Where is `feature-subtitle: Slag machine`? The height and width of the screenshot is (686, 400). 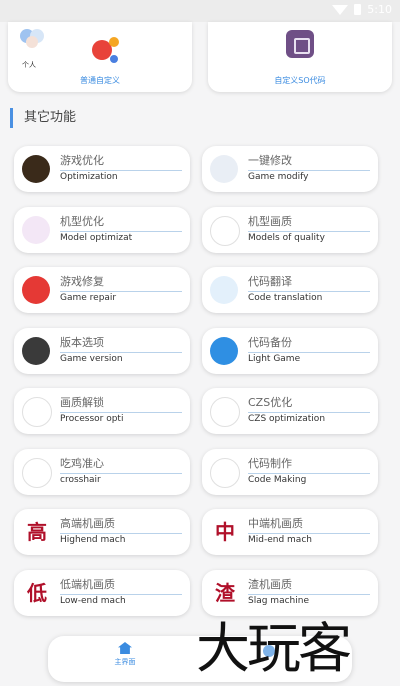
feature-subtitle: Slag machine is located at coordinates (278, 600).